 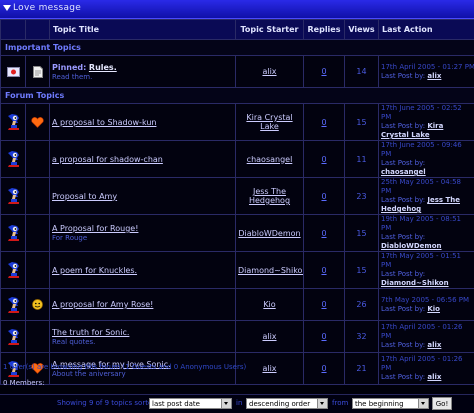 I want to click on topic-link: a proposal for shadow-chan, so click(x=107, y=159).